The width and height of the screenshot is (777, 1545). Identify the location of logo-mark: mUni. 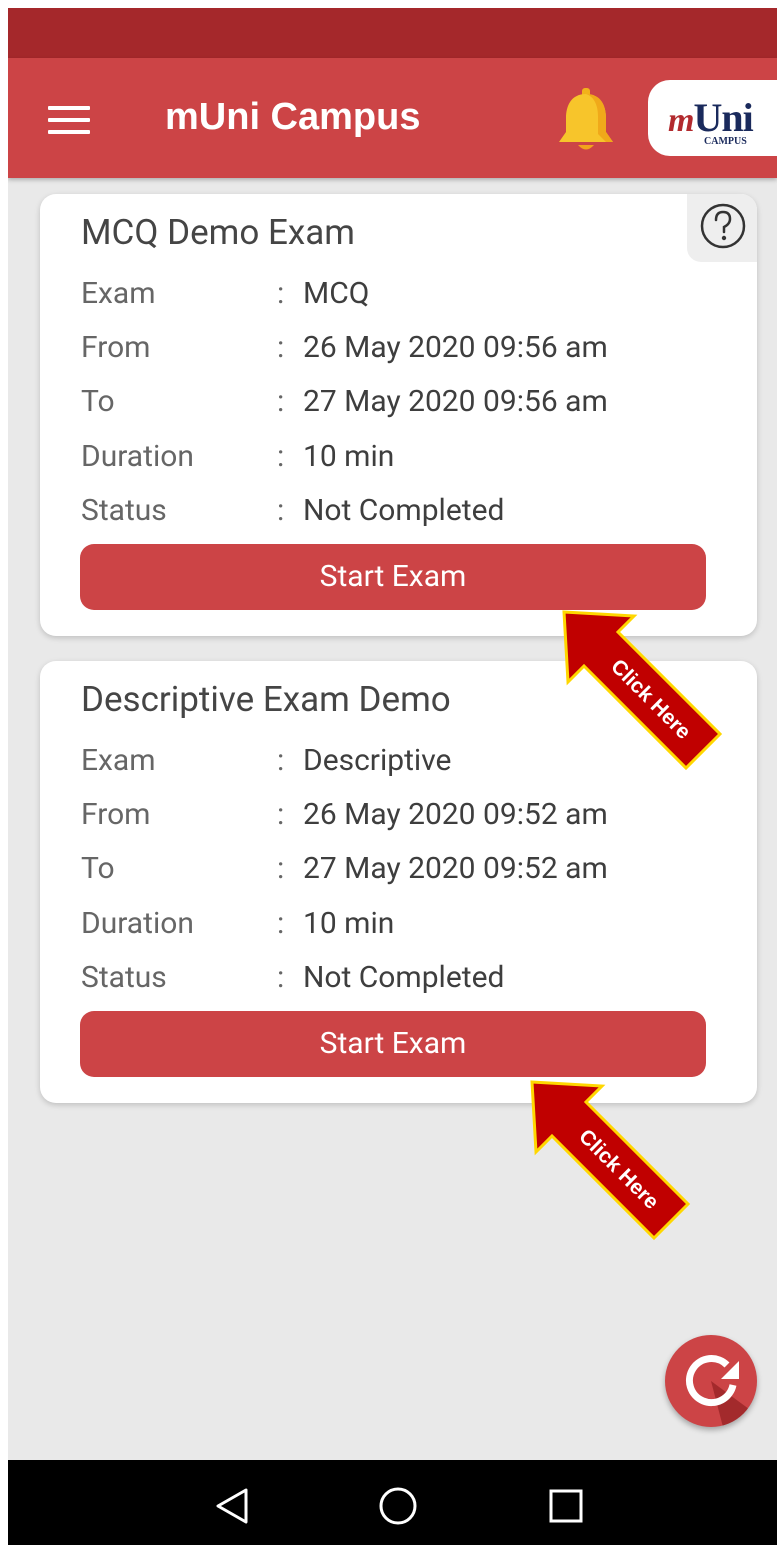
(711, 117).